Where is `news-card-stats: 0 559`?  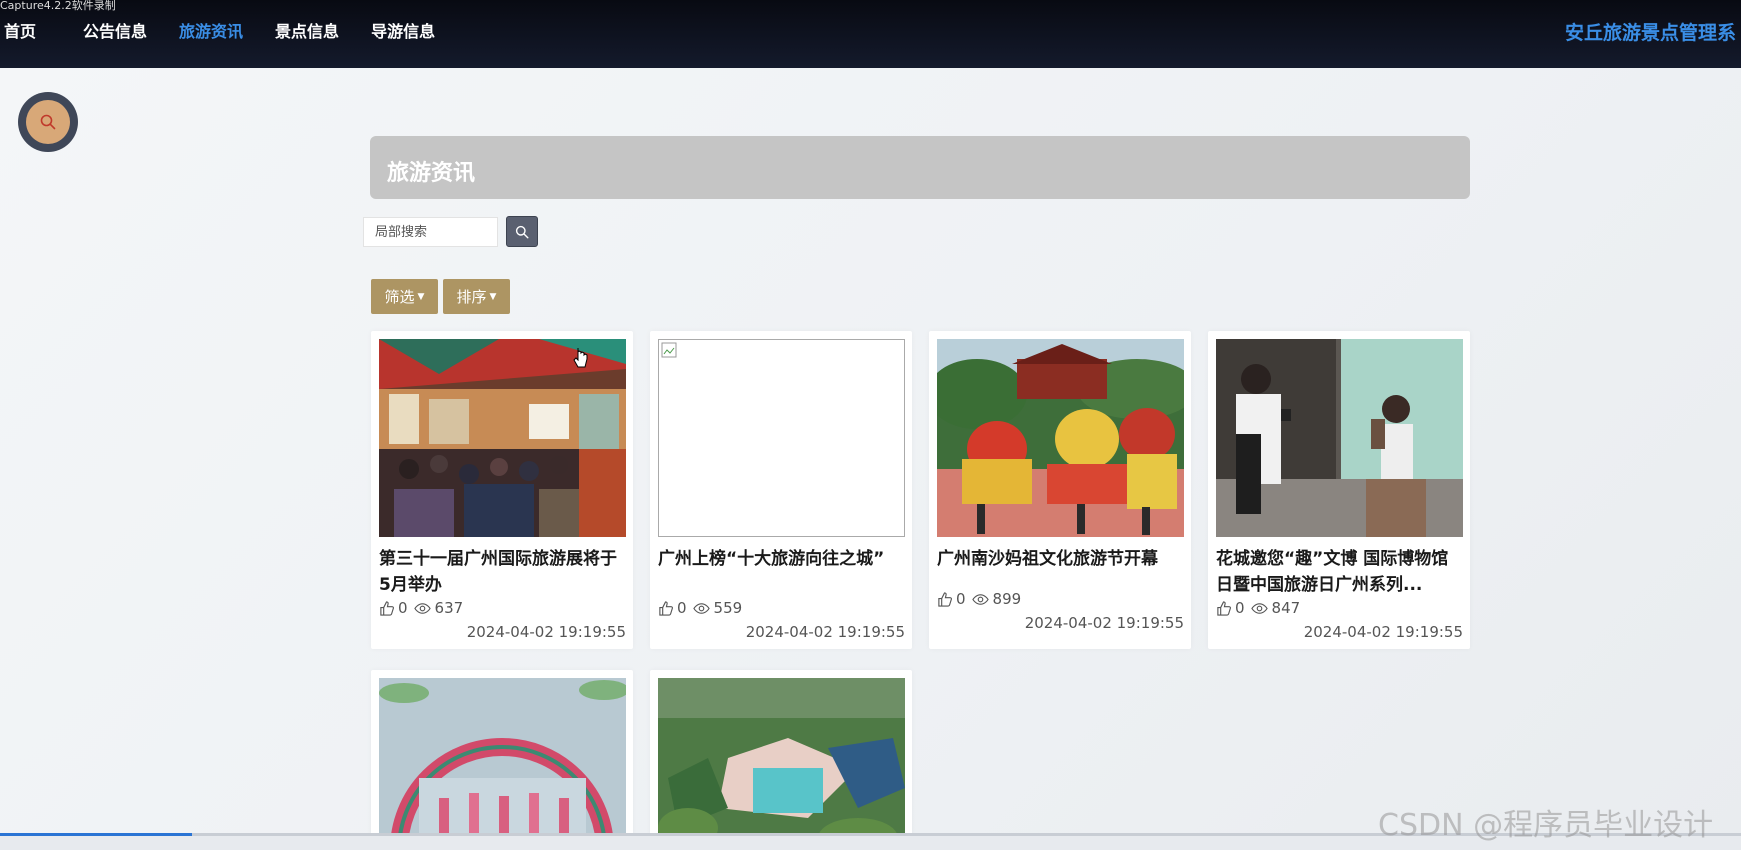
news-card-stats: 0 559 is located at coordinates (700, 608).